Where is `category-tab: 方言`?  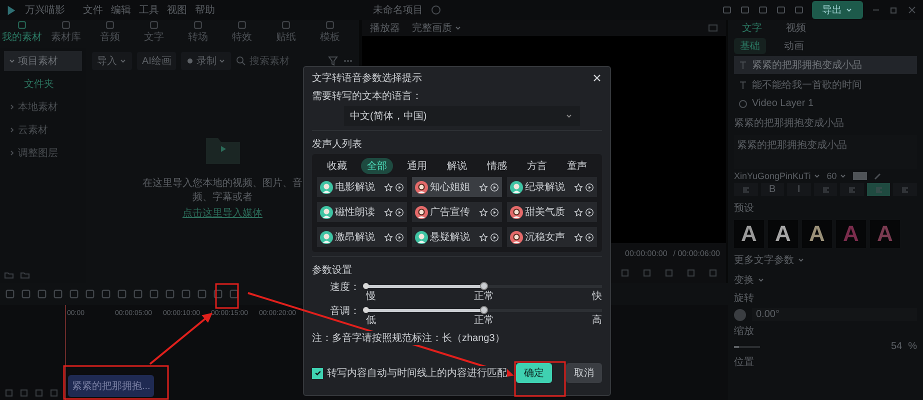
category-tab: 方言 is located at coordinates (537, 166).